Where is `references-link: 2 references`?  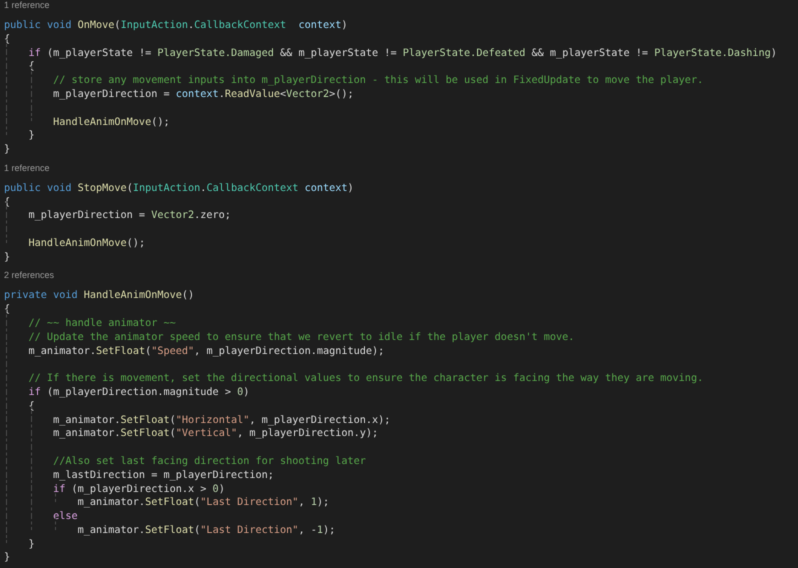 references-link: 2 references is located at coordinates (29, 276).